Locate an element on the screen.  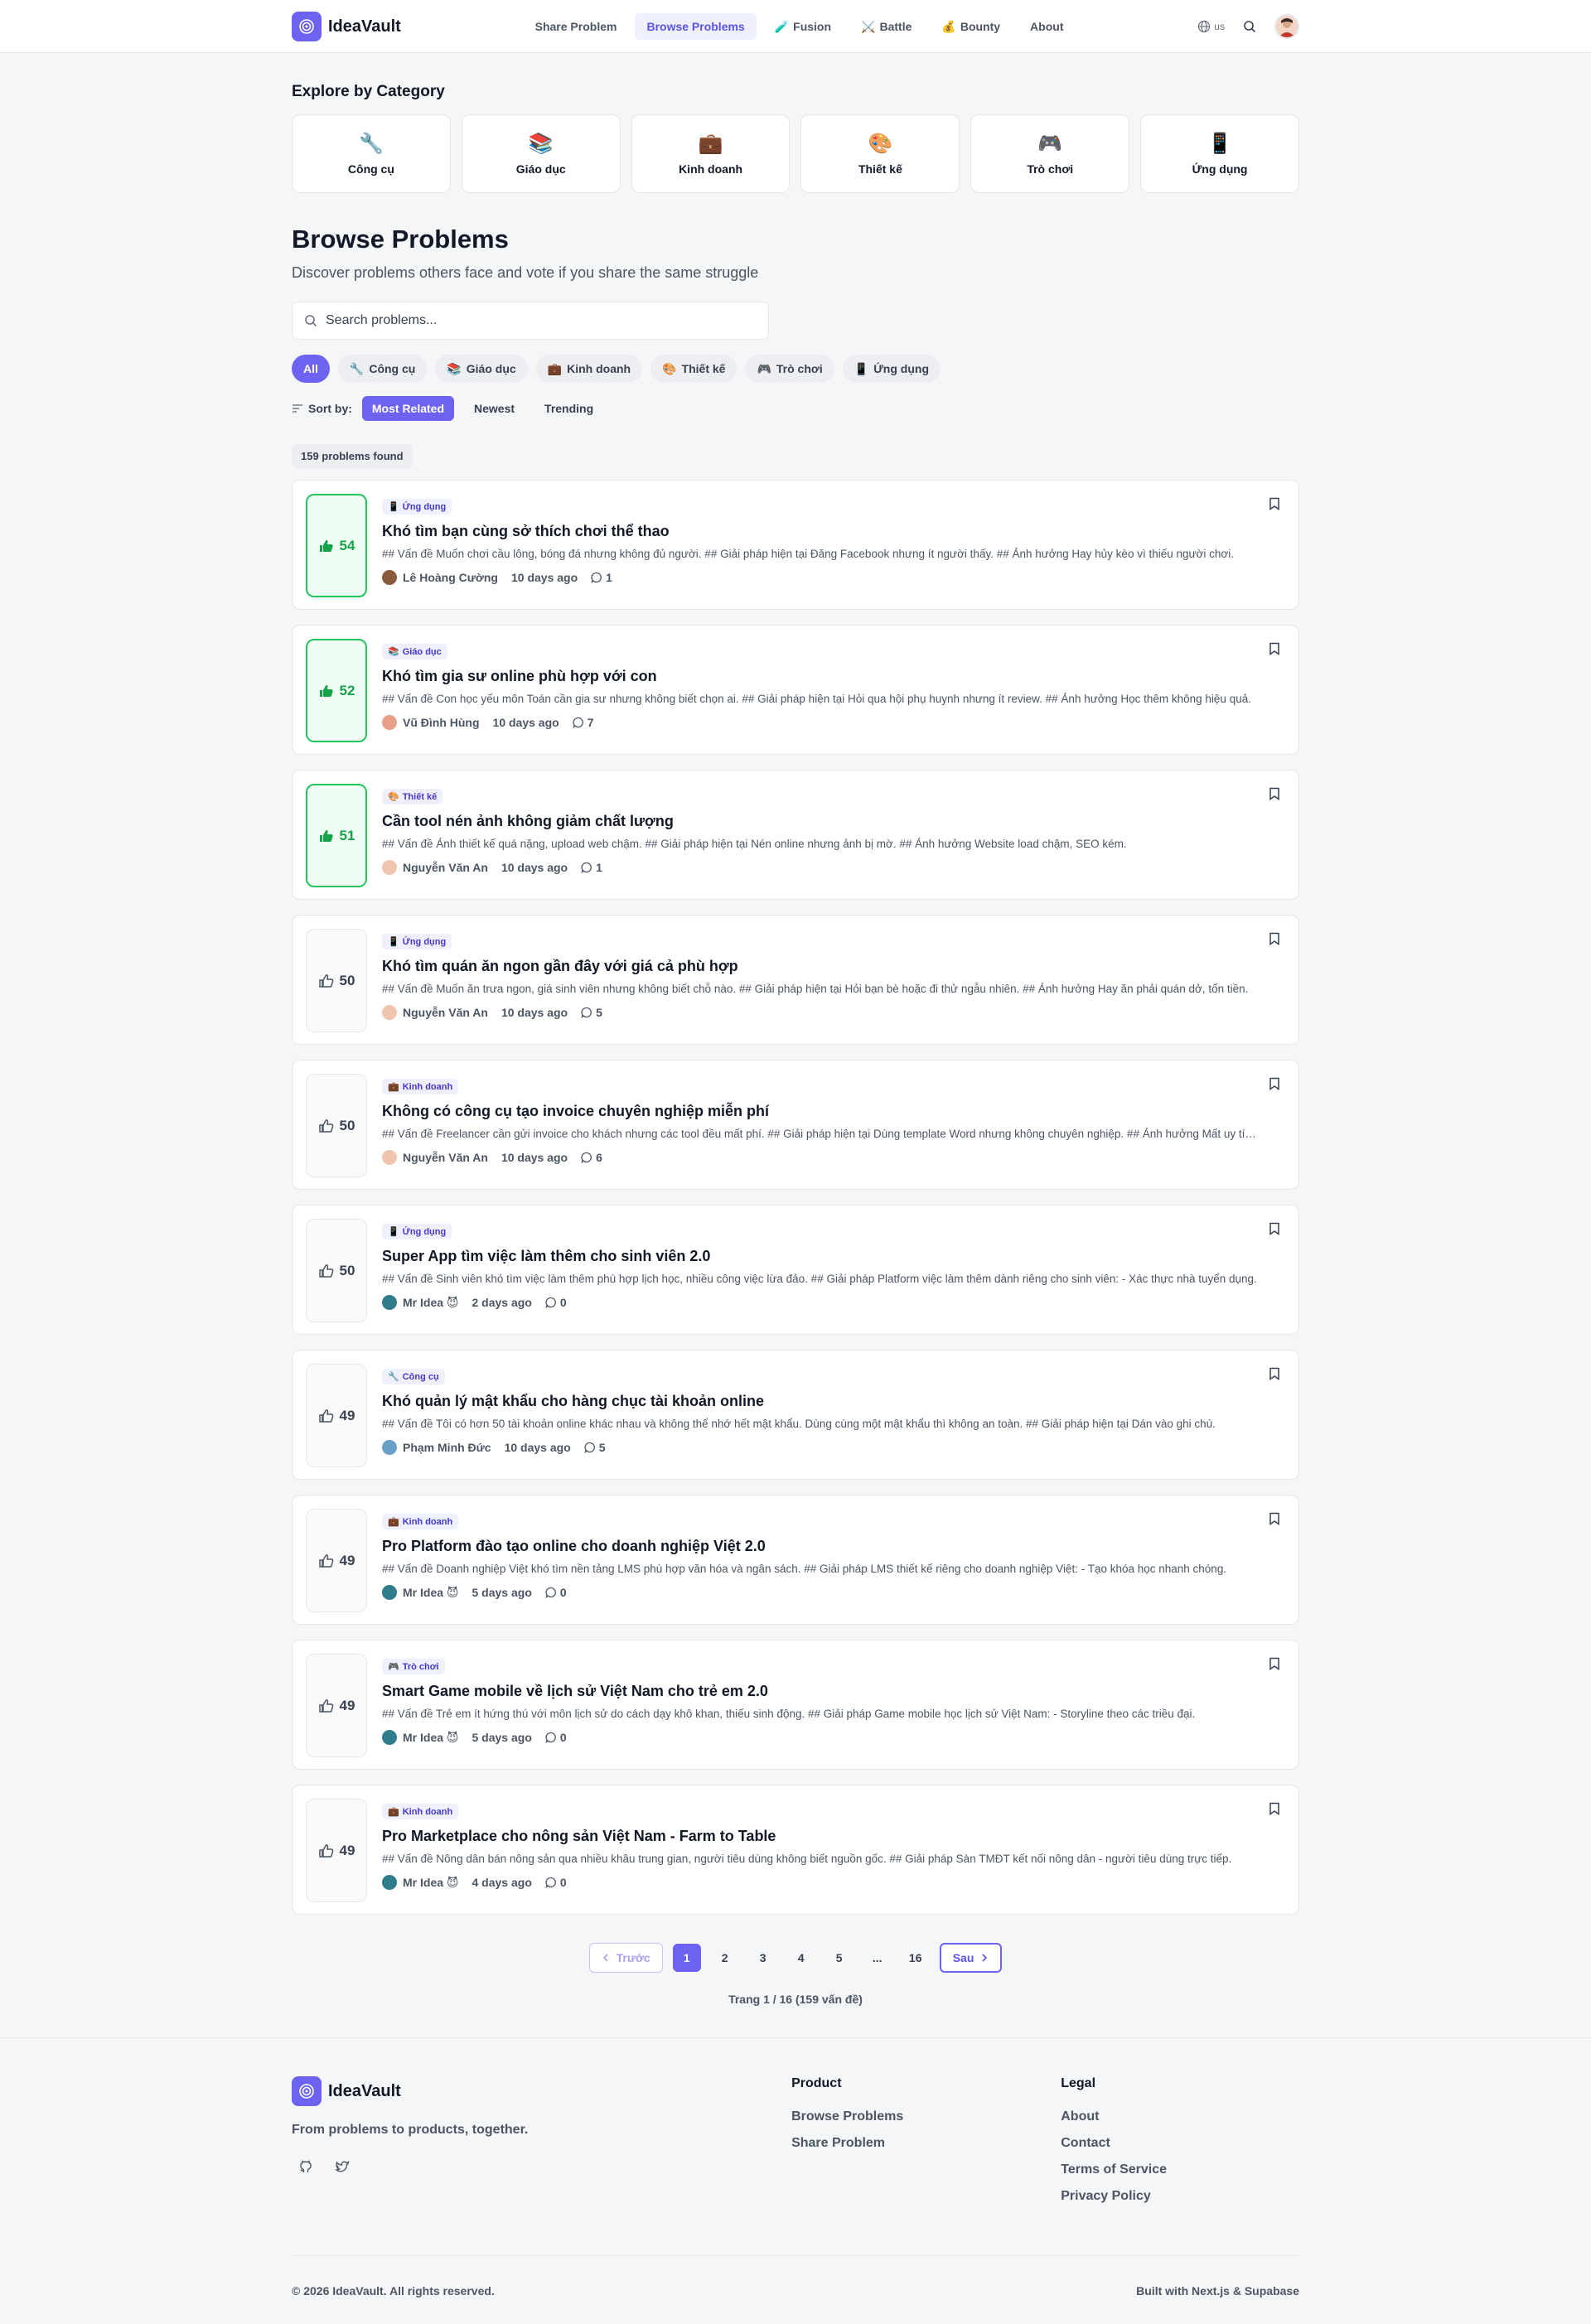
page-number-1: 1 is located at coordinates (686, 1958).